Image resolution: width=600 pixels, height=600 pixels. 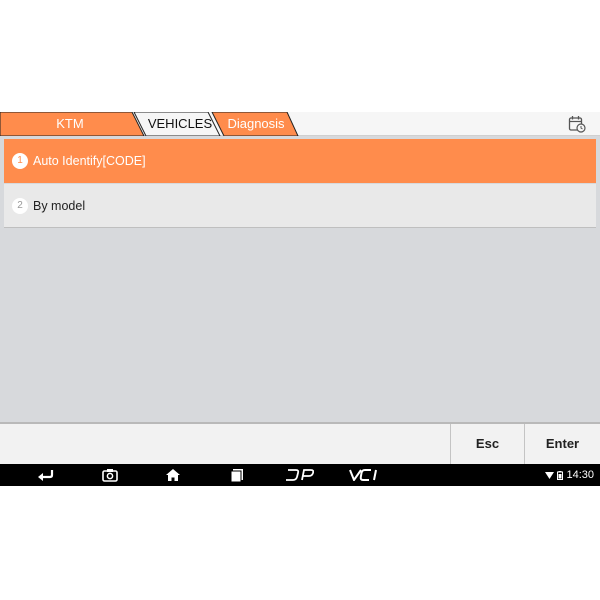 I want to click on android-nav-bar: 14:30, so click(x=300, y=475).